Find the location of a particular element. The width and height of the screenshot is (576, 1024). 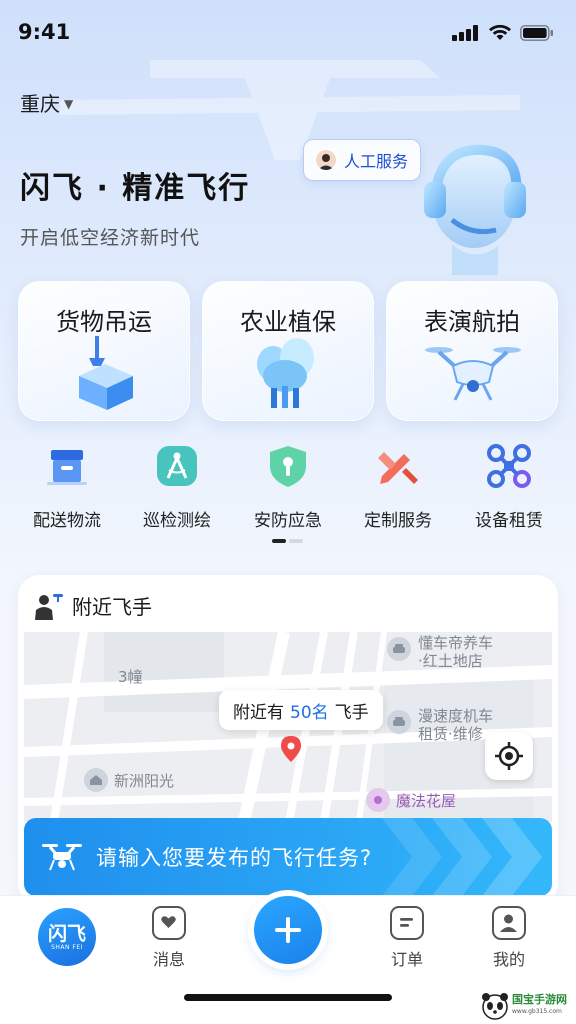

pager-dot is located at coordinates (296, 541).